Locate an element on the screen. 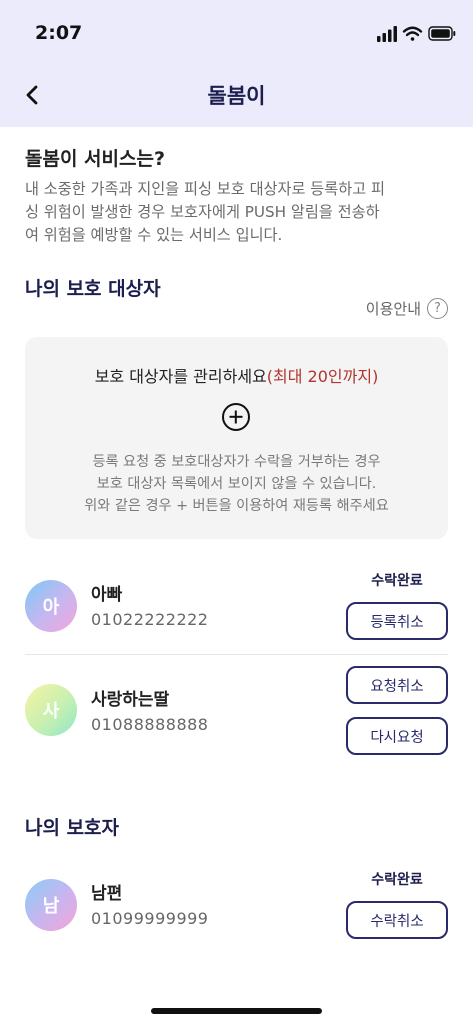 The width and height of the screenshot is (473, 1024). intro-line: 여 위험을 예방할 수 있는 서비스 입니다. is located at coordinates (154, 235).